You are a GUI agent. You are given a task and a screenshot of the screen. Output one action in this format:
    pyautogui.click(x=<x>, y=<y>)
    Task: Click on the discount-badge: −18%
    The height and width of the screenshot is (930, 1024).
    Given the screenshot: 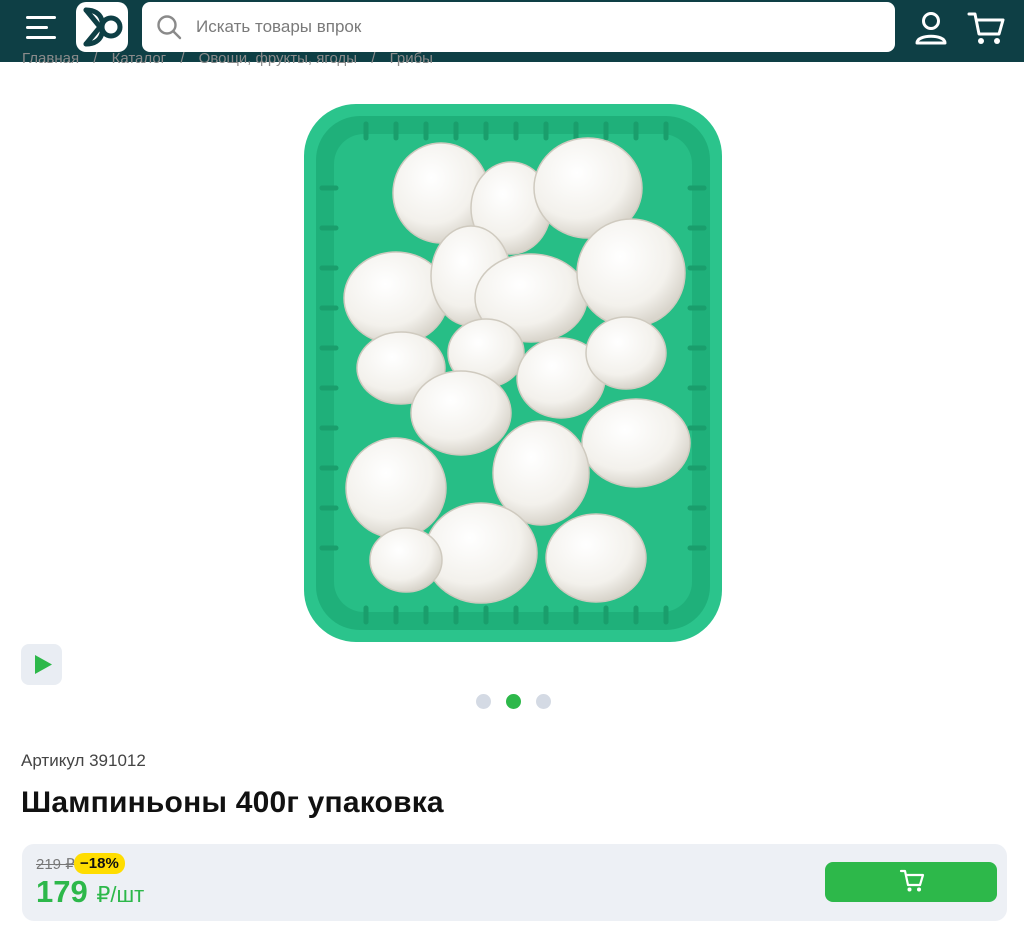 What is the action you would take?
    pyautogui.click(x=99, y=863)
    